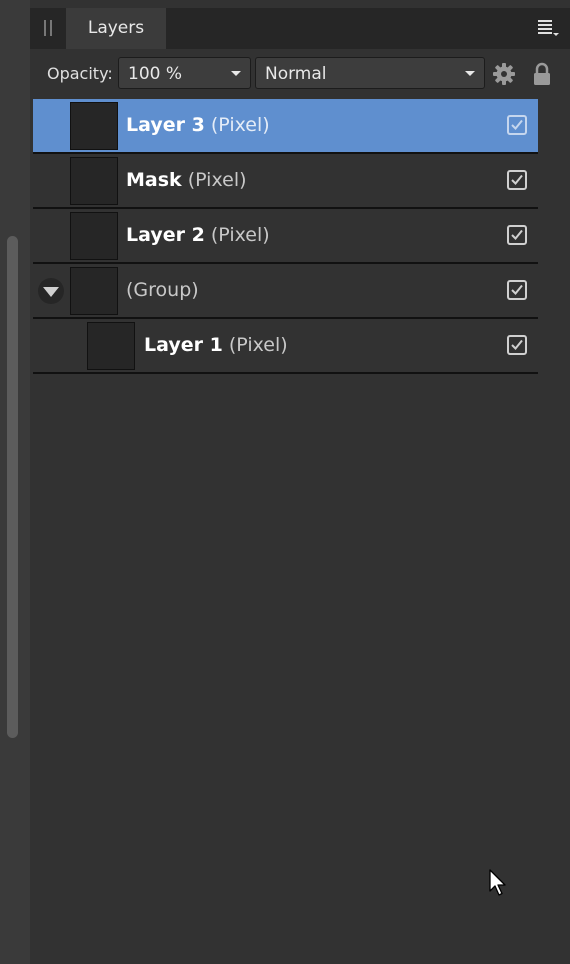 The height and width of the screenshot is (964, 570). What do you see at coordinates (300, 28) in the screenshot?
I see `panel-tab-bar: Layers` at bounding box center [300, 28].